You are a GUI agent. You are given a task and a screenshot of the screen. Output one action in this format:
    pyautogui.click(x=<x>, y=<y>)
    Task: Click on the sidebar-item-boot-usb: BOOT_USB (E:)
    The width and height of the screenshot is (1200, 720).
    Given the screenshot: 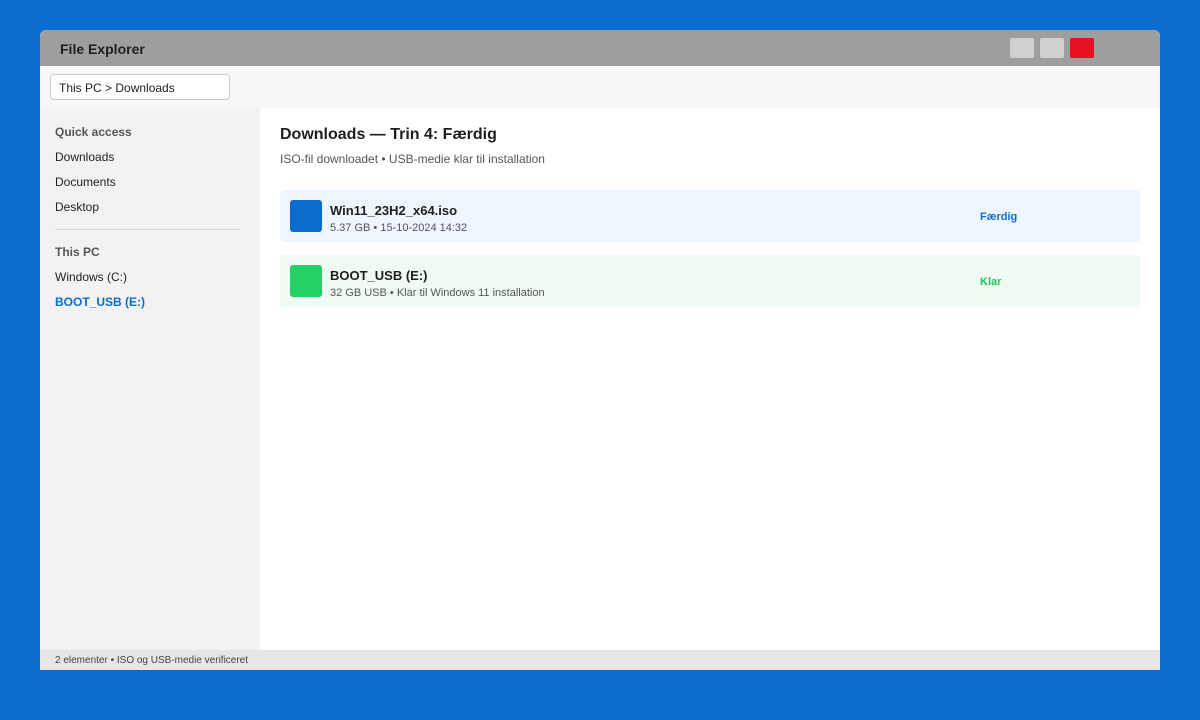 What is the action you would take?
    pyautogui.click(x=100, y=302)
    